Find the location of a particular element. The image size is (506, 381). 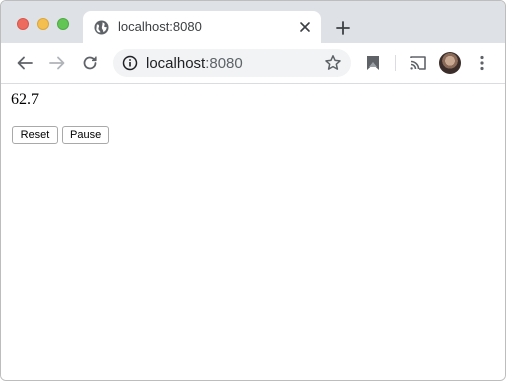

info-icon is located at coordinates (130, 63).